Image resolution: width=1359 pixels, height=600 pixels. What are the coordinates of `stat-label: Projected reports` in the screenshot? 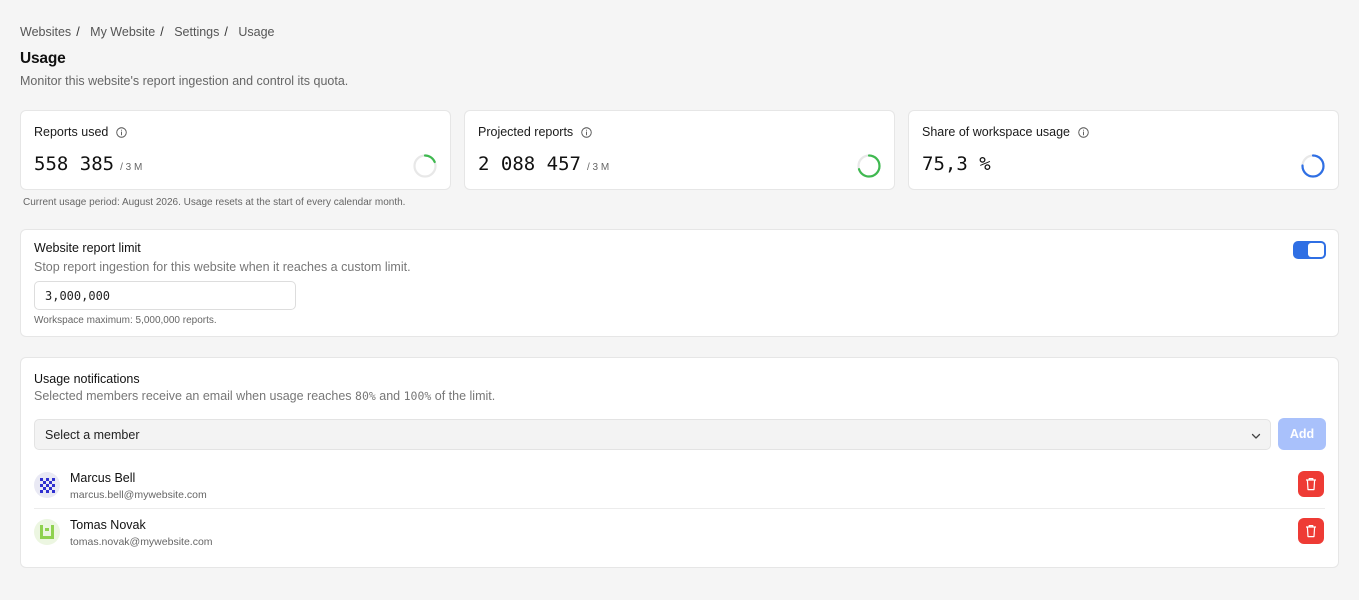 It's located at (526, 132).